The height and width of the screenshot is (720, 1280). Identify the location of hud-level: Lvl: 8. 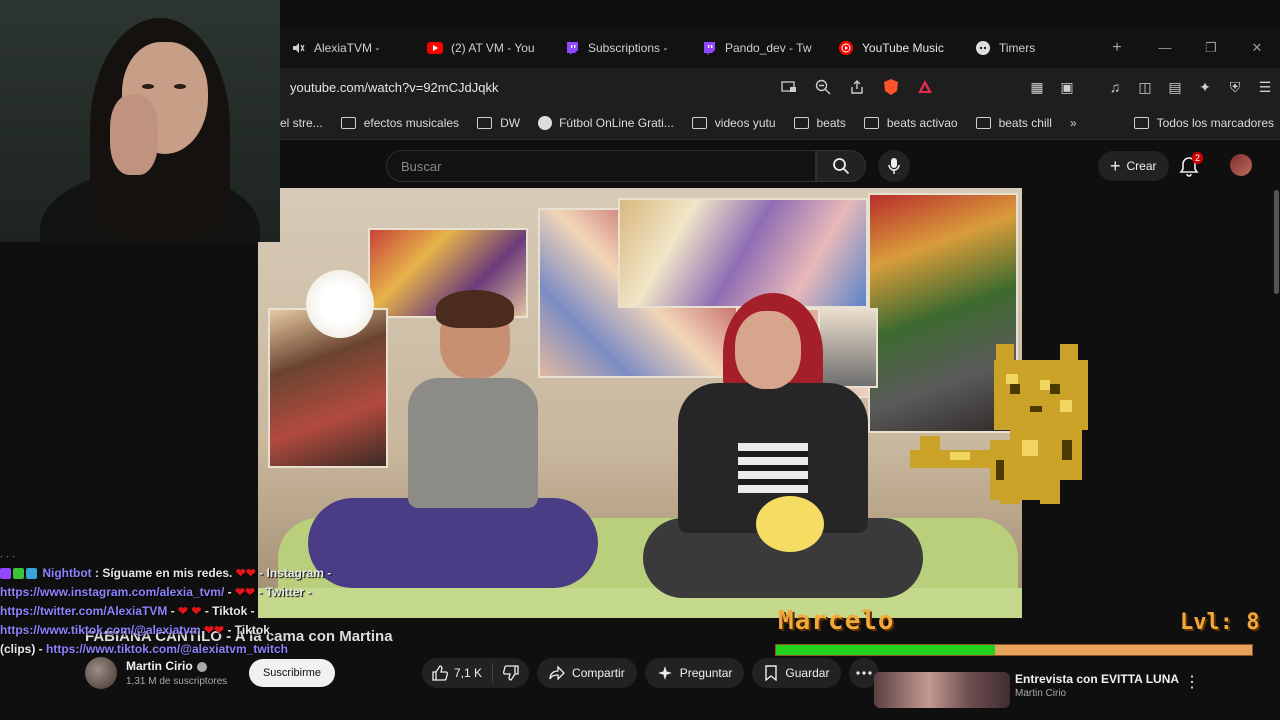
(1220, 622).